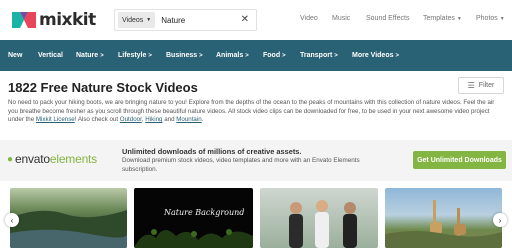 The height and width of the screenshot is (248, 512). What do you see at coordinates (373, 55) in the screenshot?
I see `category-label: More Videos` at bounding box center [373, 55].